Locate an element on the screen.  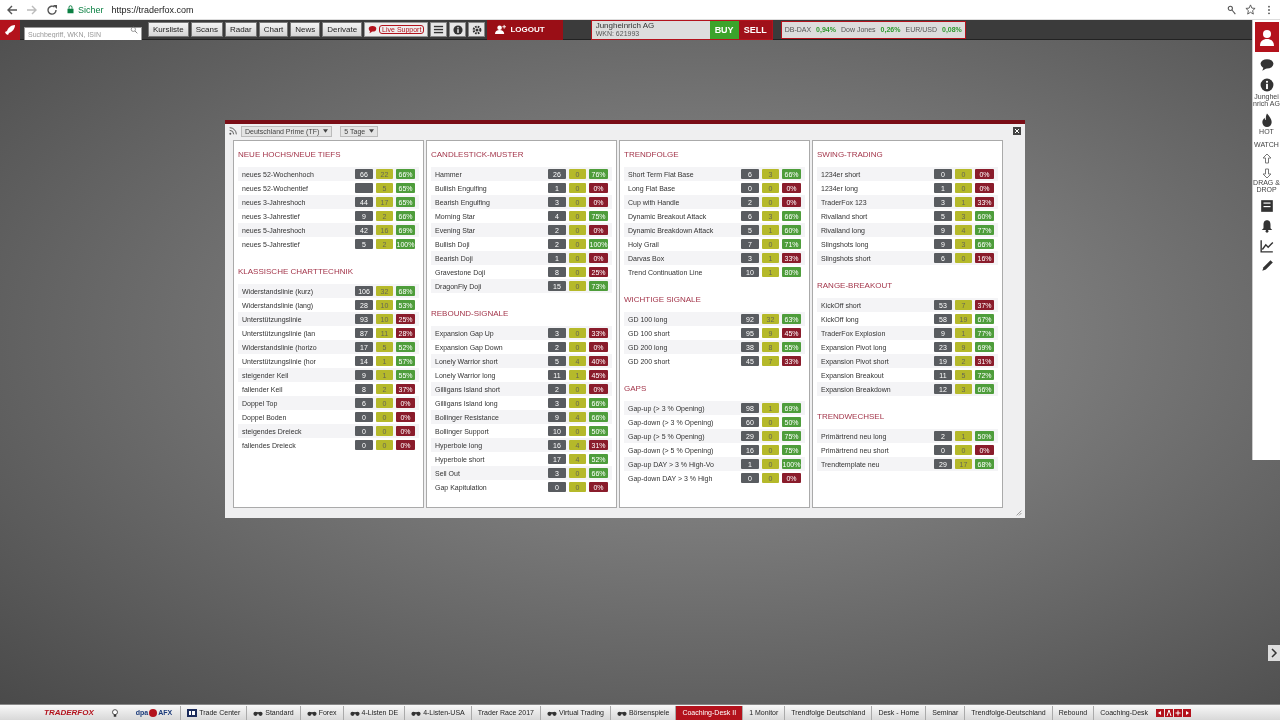
pencil-icon is located at coordinates (1266, 266).